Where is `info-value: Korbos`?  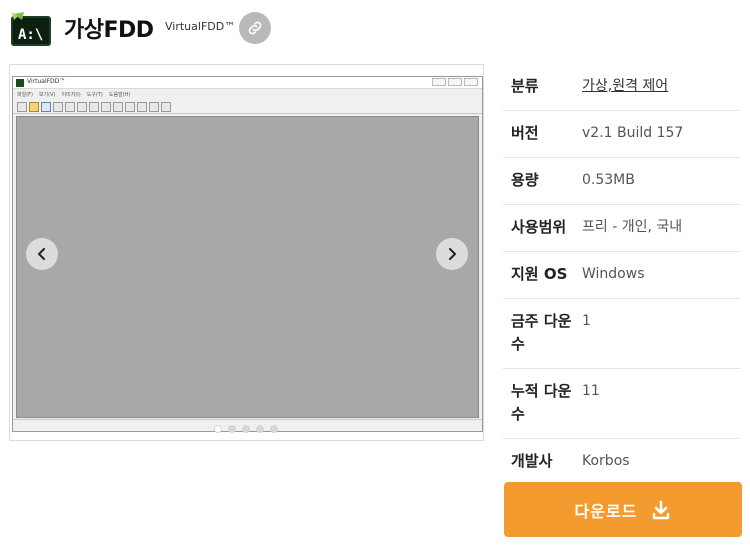 info-value: Korbos is located at coordinates (606, 461).